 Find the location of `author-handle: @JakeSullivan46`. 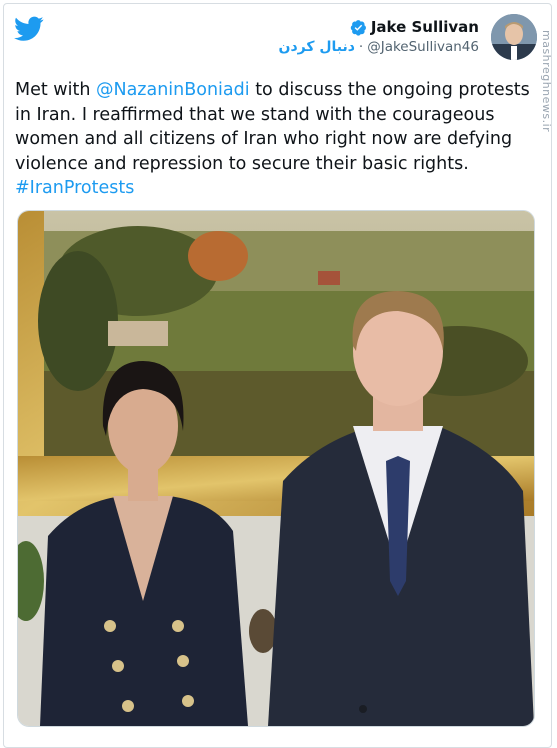

author-handle: @JakeSullivan46 is located at coordinates (423, 47).